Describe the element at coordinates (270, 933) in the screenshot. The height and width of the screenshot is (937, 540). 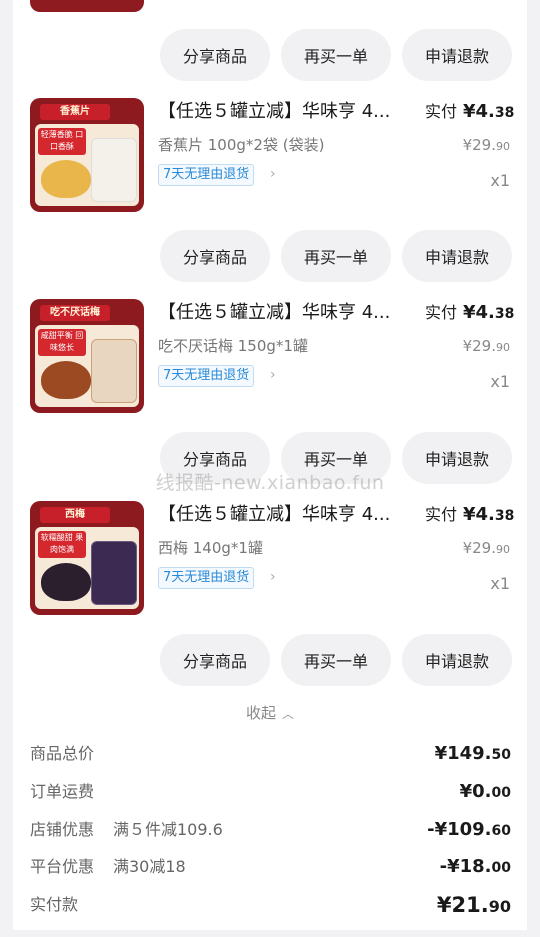
I see `card-bottom-edge` at that location.